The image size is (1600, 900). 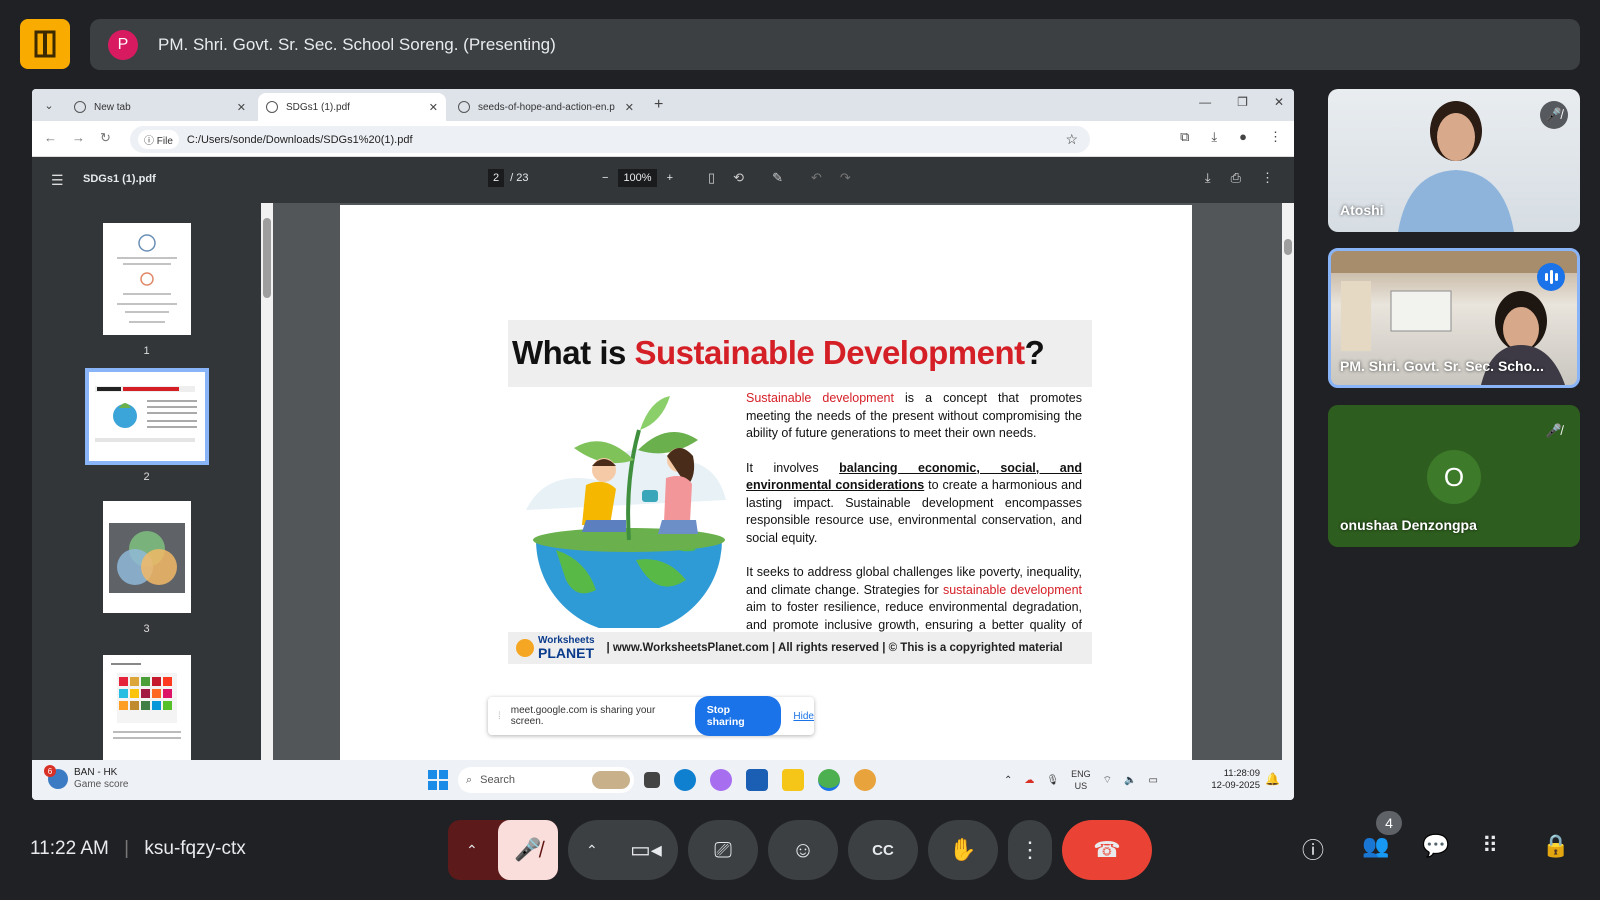 I want to click on zoom-in-icon: +, so click(x=670, y=178).